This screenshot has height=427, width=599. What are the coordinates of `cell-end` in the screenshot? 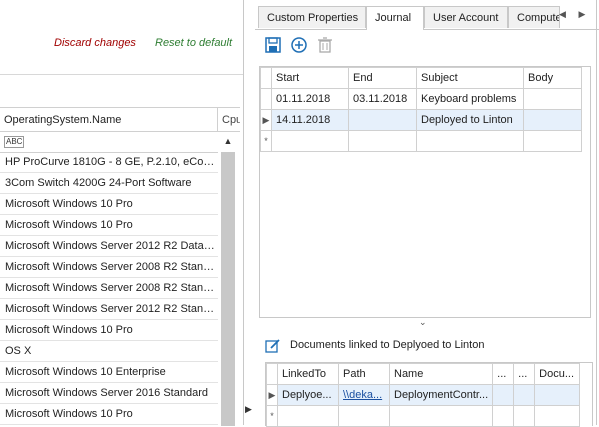 It's located at (382, 120).